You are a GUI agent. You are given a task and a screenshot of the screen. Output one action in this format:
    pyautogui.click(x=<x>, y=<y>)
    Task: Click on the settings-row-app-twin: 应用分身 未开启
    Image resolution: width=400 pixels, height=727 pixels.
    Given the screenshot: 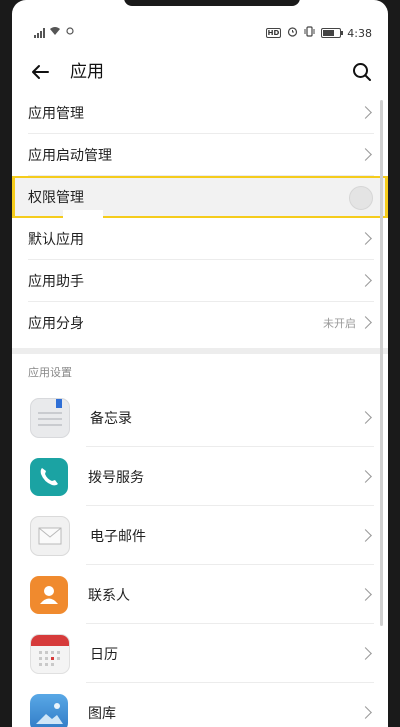 What is the action you would take?
    pyautogui.click(x=200, y=323)
    